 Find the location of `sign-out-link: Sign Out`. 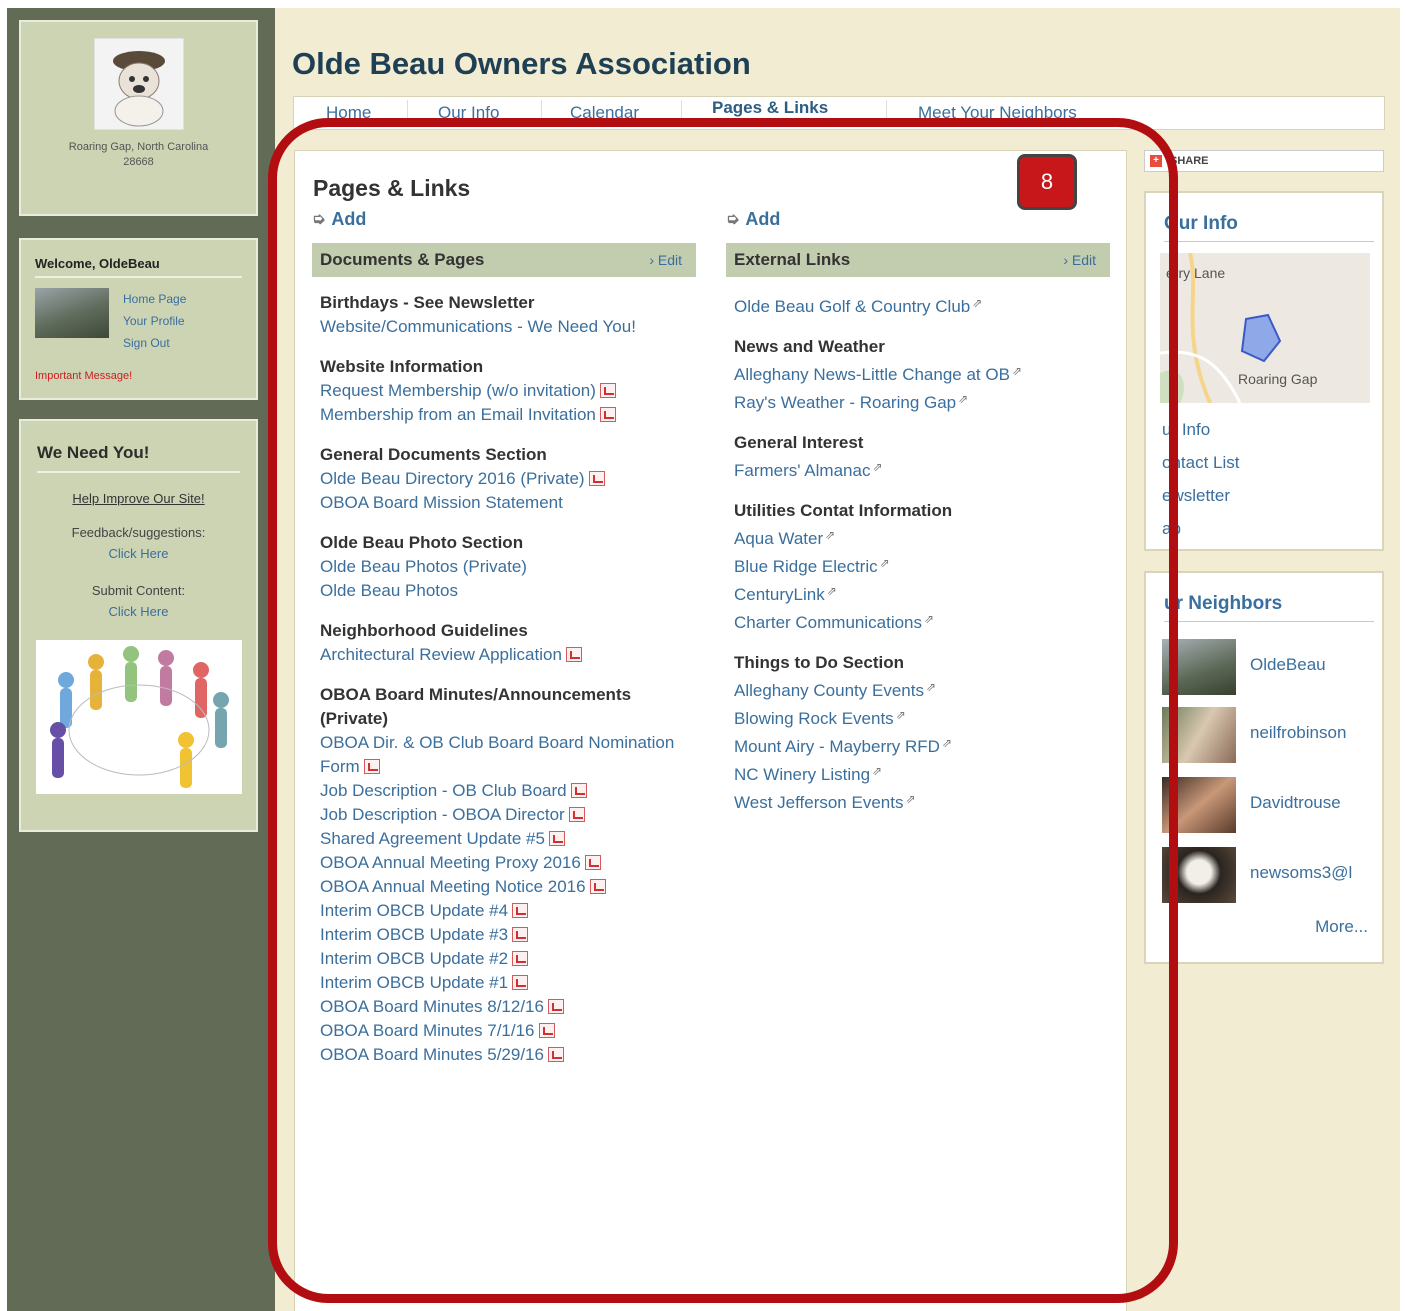

sign-out-link: Sign Out is located at coordinates (154, 343).